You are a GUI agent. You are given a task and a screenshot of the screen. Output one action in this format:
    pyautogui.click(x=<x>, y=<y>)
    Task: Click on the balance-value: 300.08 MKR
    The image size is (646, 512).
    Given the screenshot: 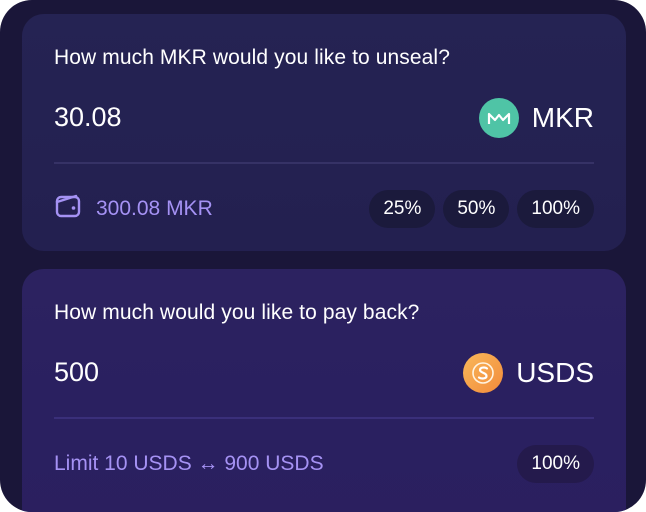 What is the action you would take?
    pyautogui.click(x=154, y=208)
    